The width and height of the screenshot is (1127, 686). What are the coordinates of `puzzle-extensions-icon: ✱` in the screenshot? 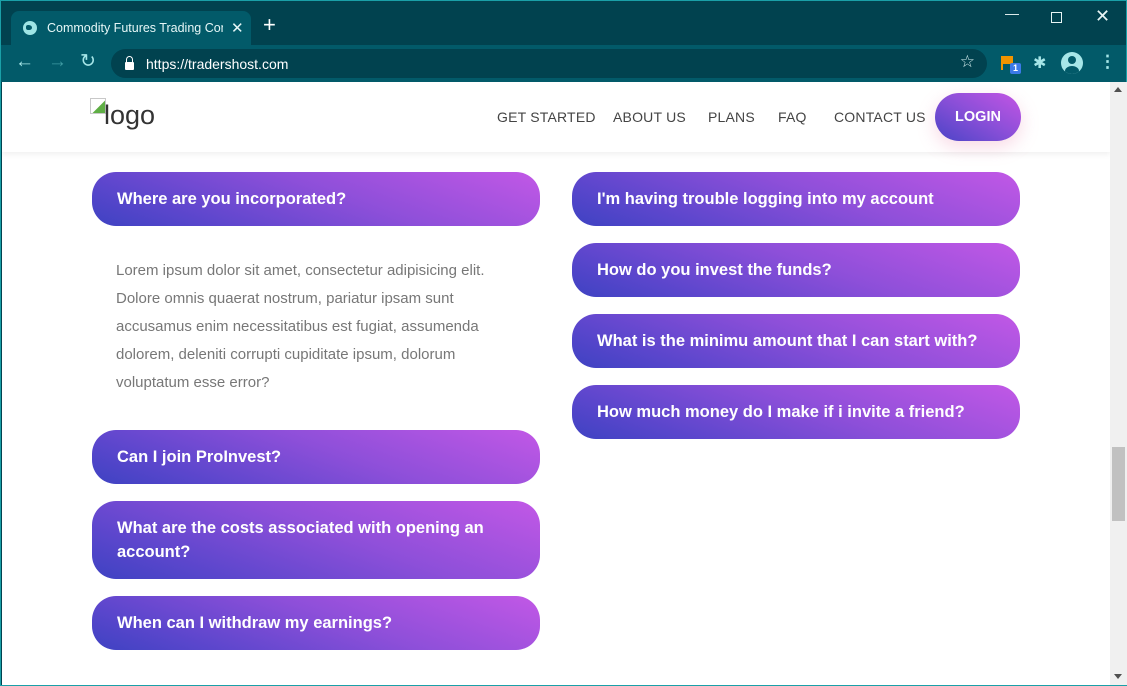 It's located at (1039, 63).